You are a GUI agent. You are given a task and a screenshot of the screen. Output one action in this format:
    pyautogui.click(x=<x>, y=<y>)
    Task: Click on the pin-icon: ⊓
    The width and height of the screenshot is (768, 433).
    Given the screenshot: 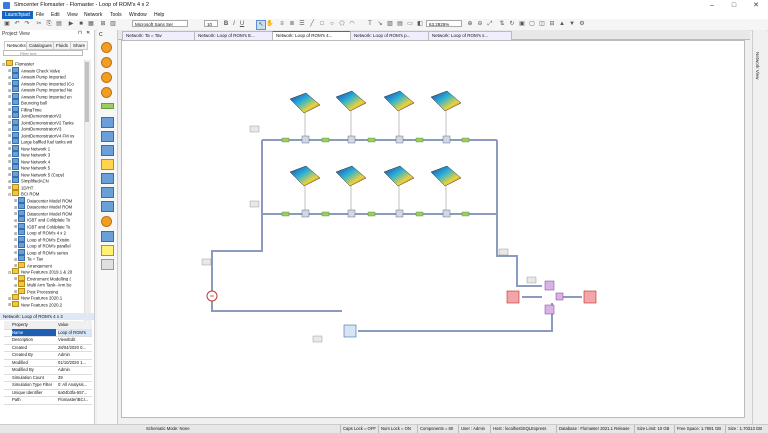 What is the action you would take?
    pyautogui.click(x=80, y=33)
    